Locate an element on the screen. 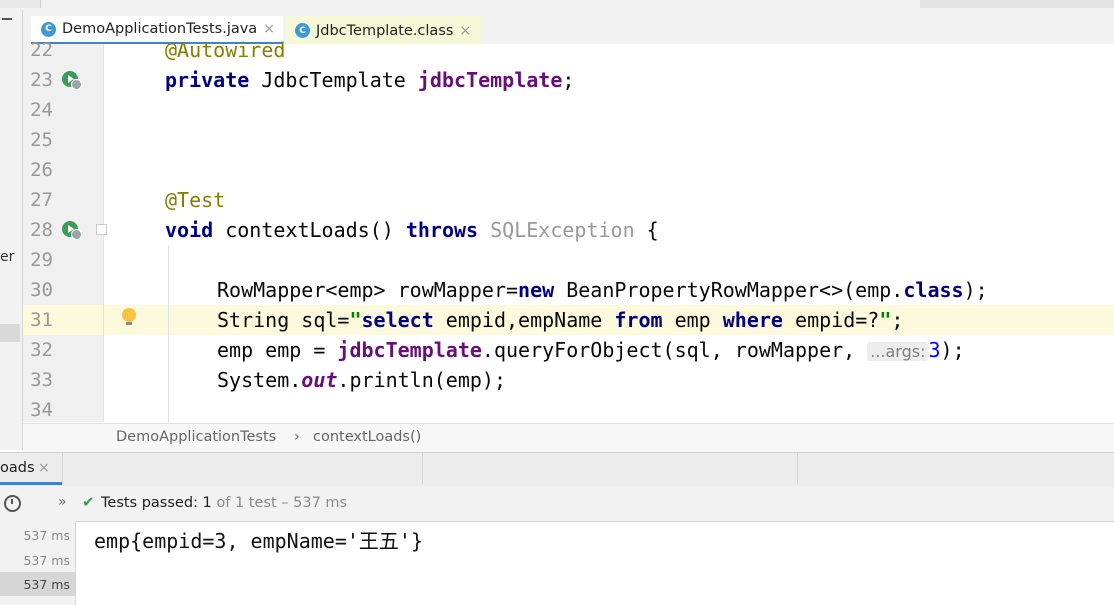 This screenshot has height=605, width=1114. line-number: 25 is located at coordinates (41, 140).